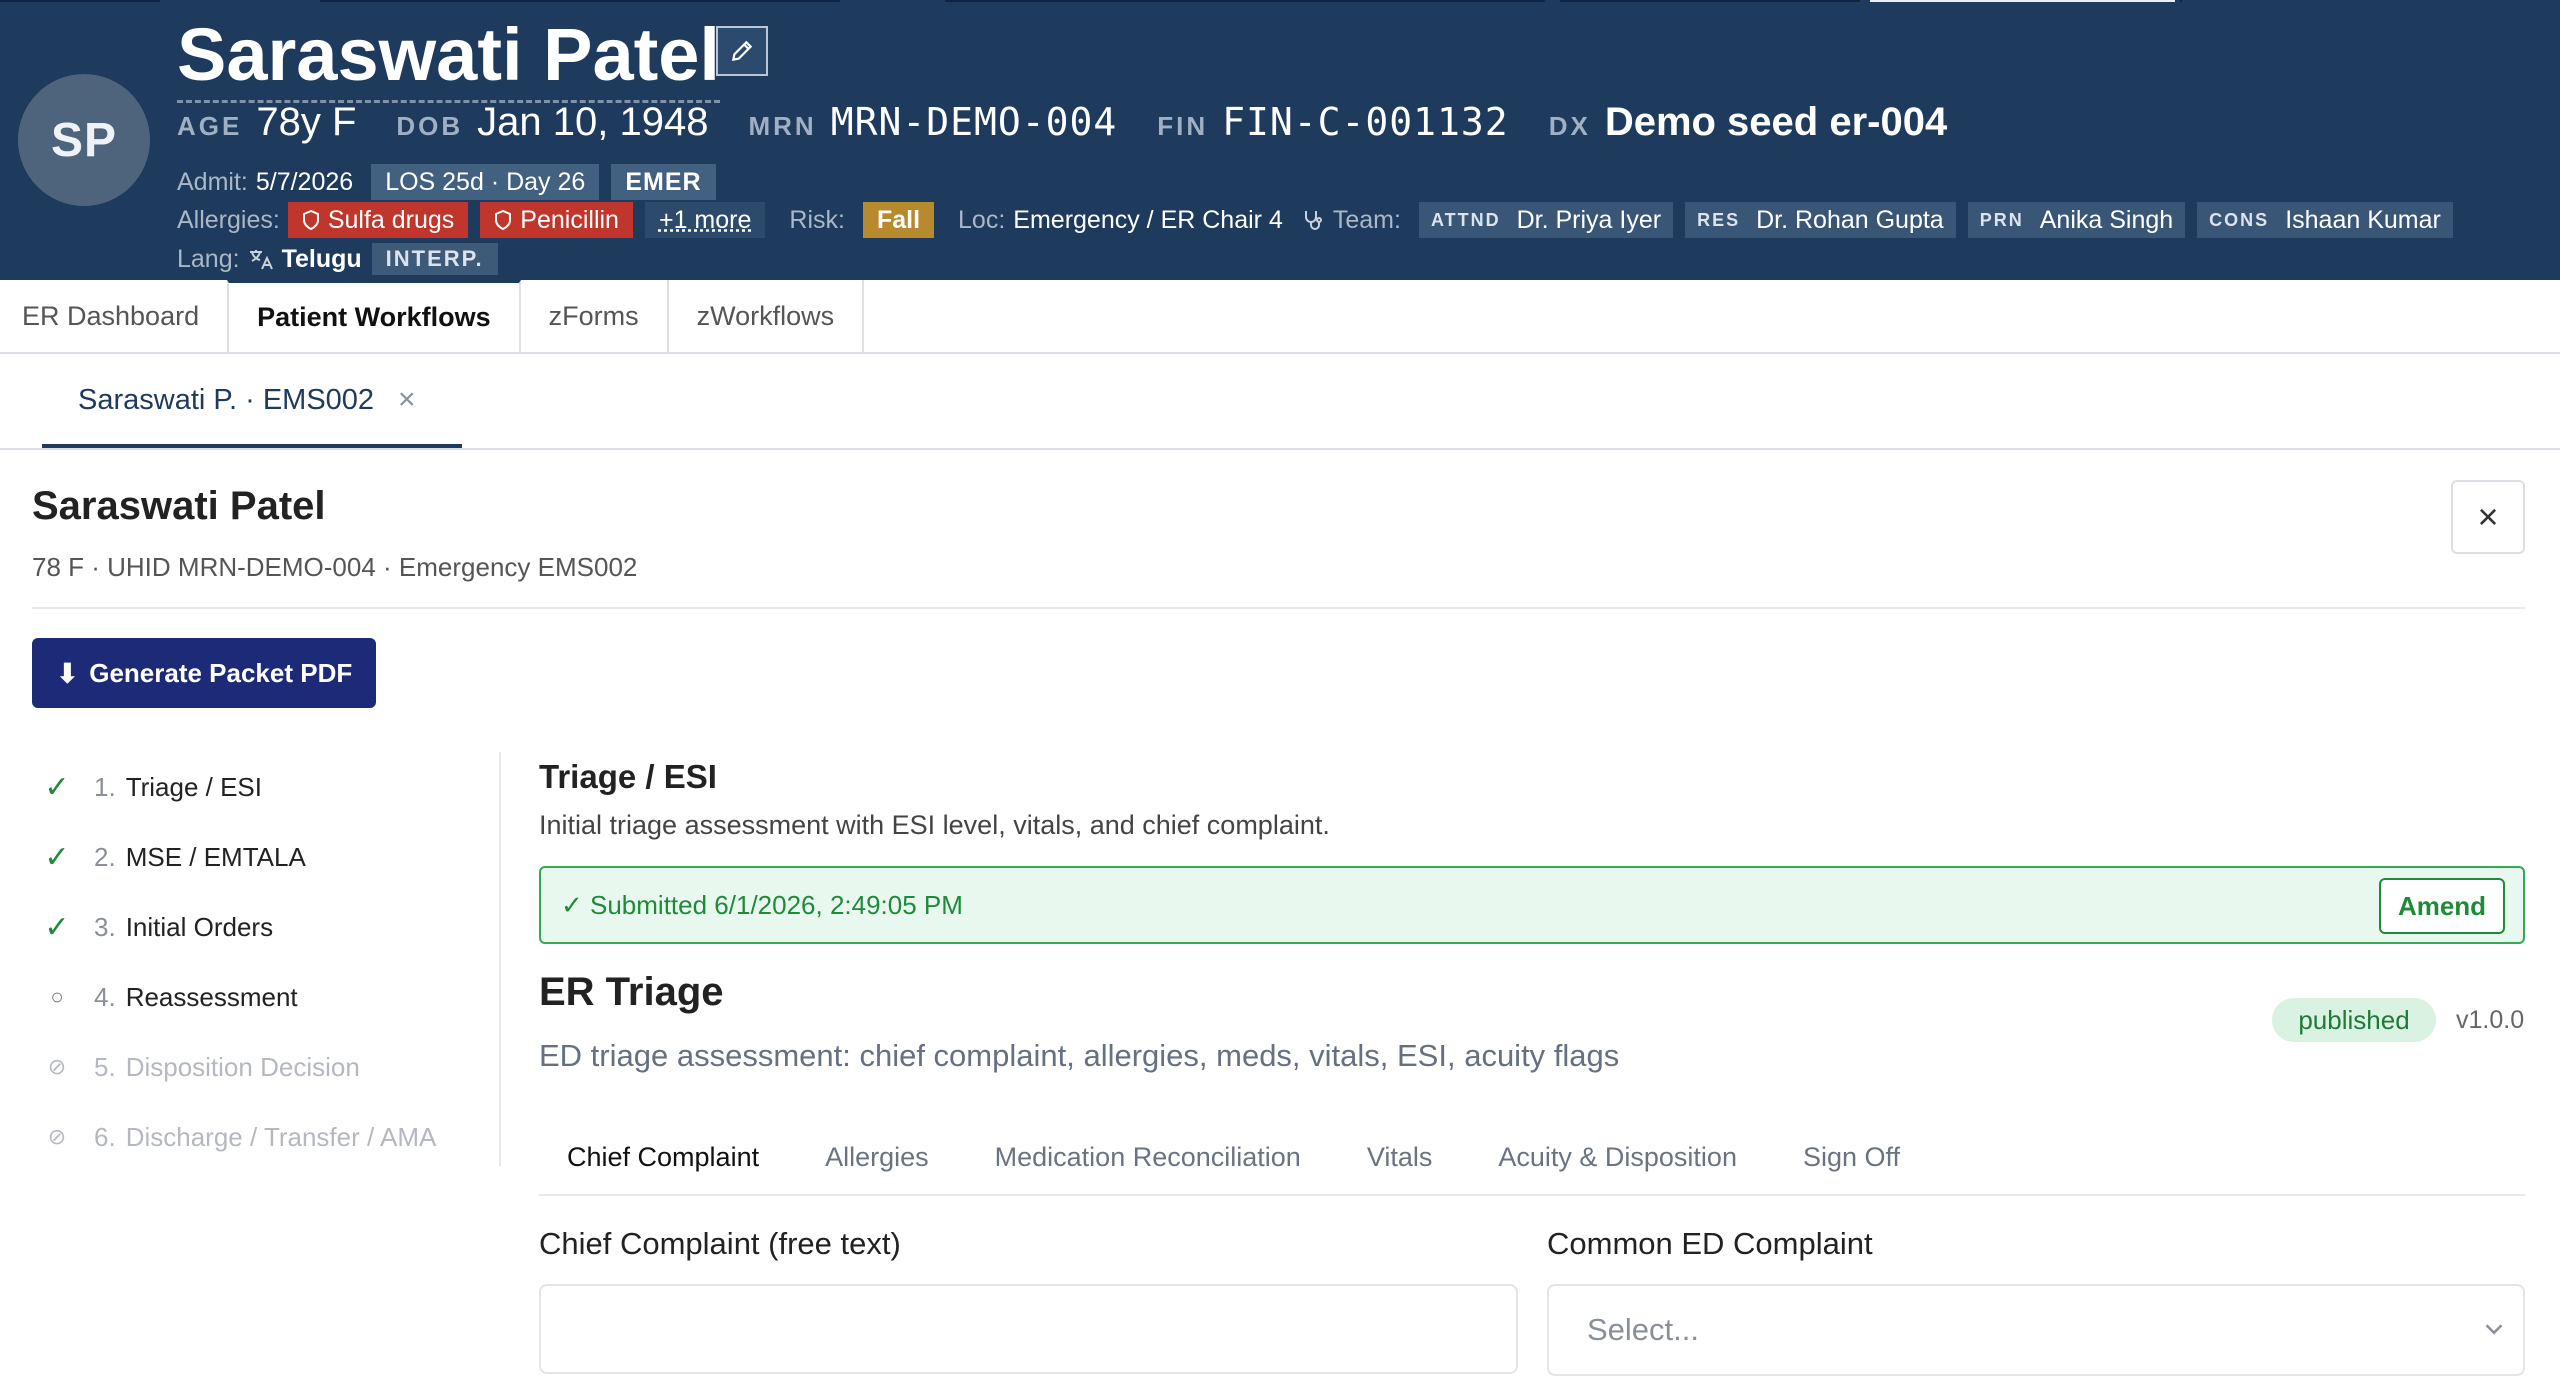 Image resolution: width=2560 pixels, height=1386 pixels. I want to click on allergy-chip-label: Penicillin, so click(569, 219).